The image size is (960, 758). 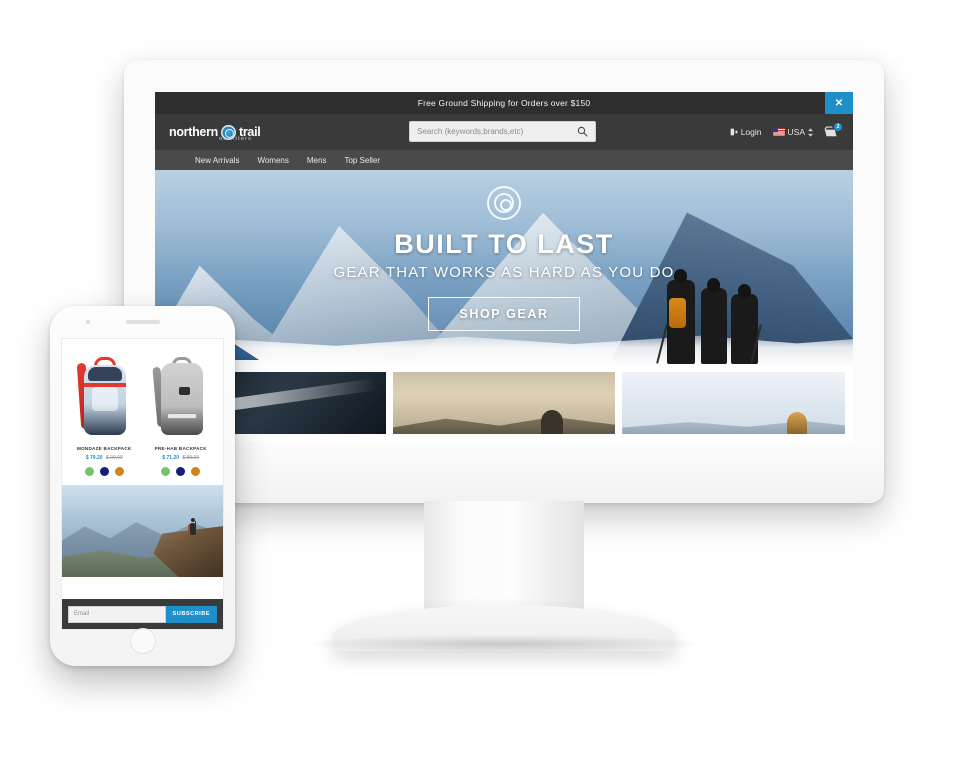 What do you see at coordinates (191, 614) in the screenshot?
I see `subscribe-button: SUBSCRIBE` at bounding box center [191, 614].